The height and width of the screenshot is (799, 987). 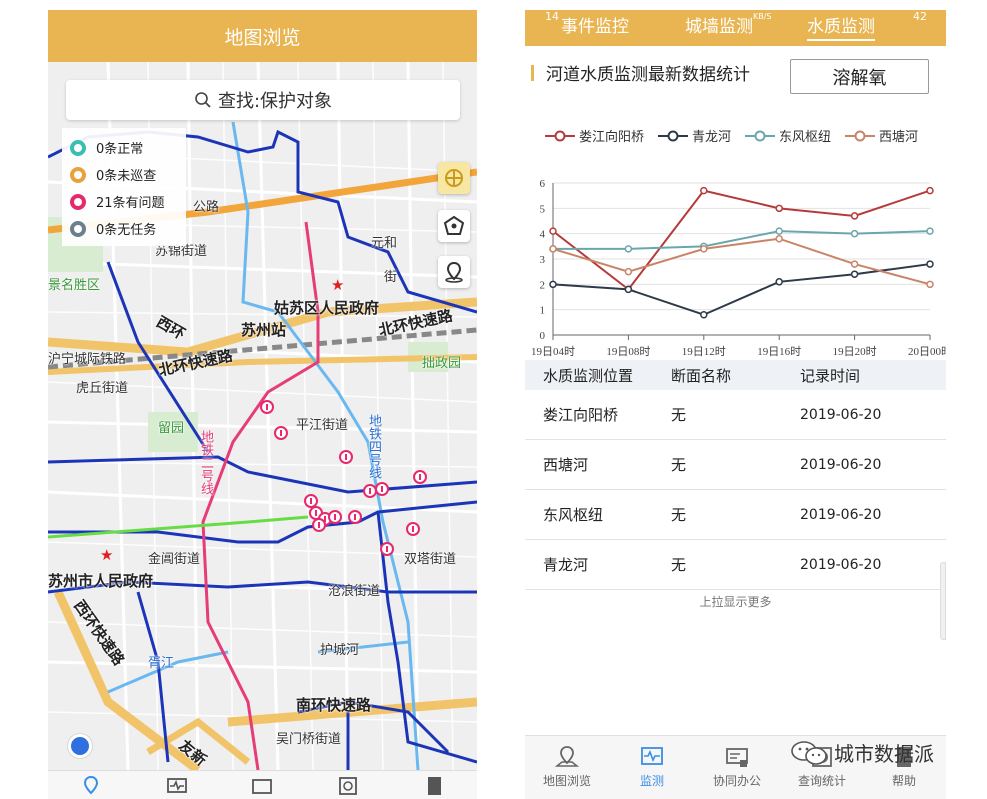 I want to click on locate-target-button, so click(x=454, y=272).